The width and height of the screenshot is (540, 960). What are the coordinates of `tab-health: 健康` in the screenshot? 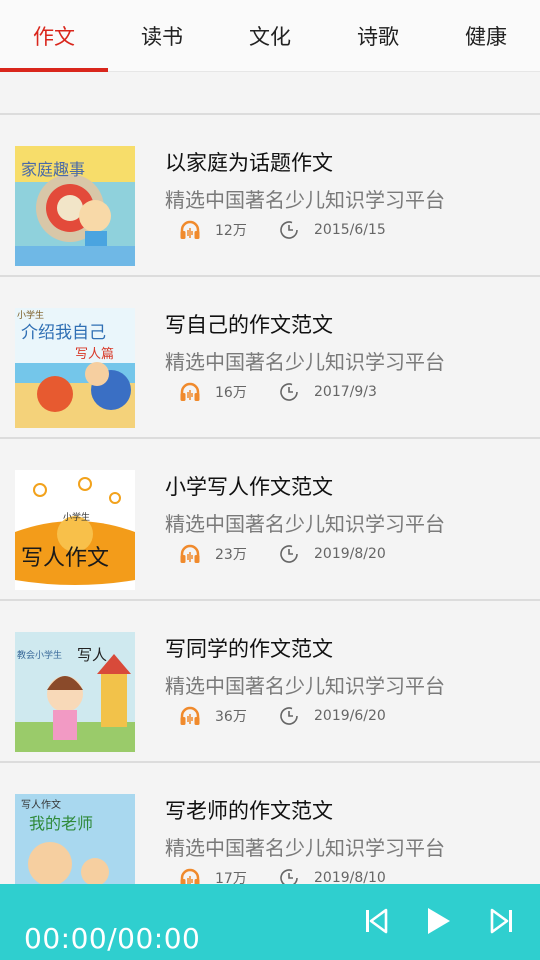 It's located at (486, 36).